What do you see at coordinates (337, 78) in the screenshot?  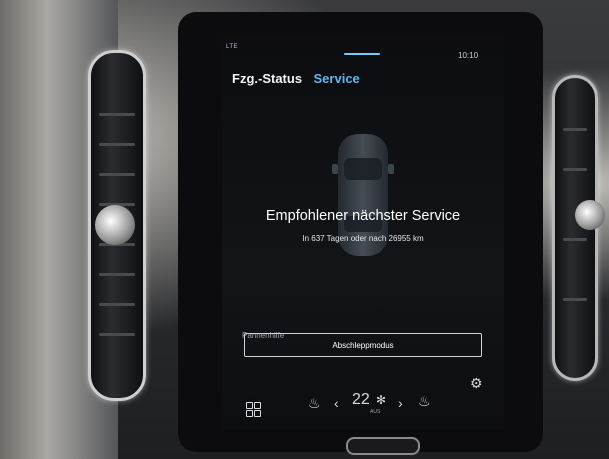 I see `tab-service: Service` at bounding box center [337, 78].